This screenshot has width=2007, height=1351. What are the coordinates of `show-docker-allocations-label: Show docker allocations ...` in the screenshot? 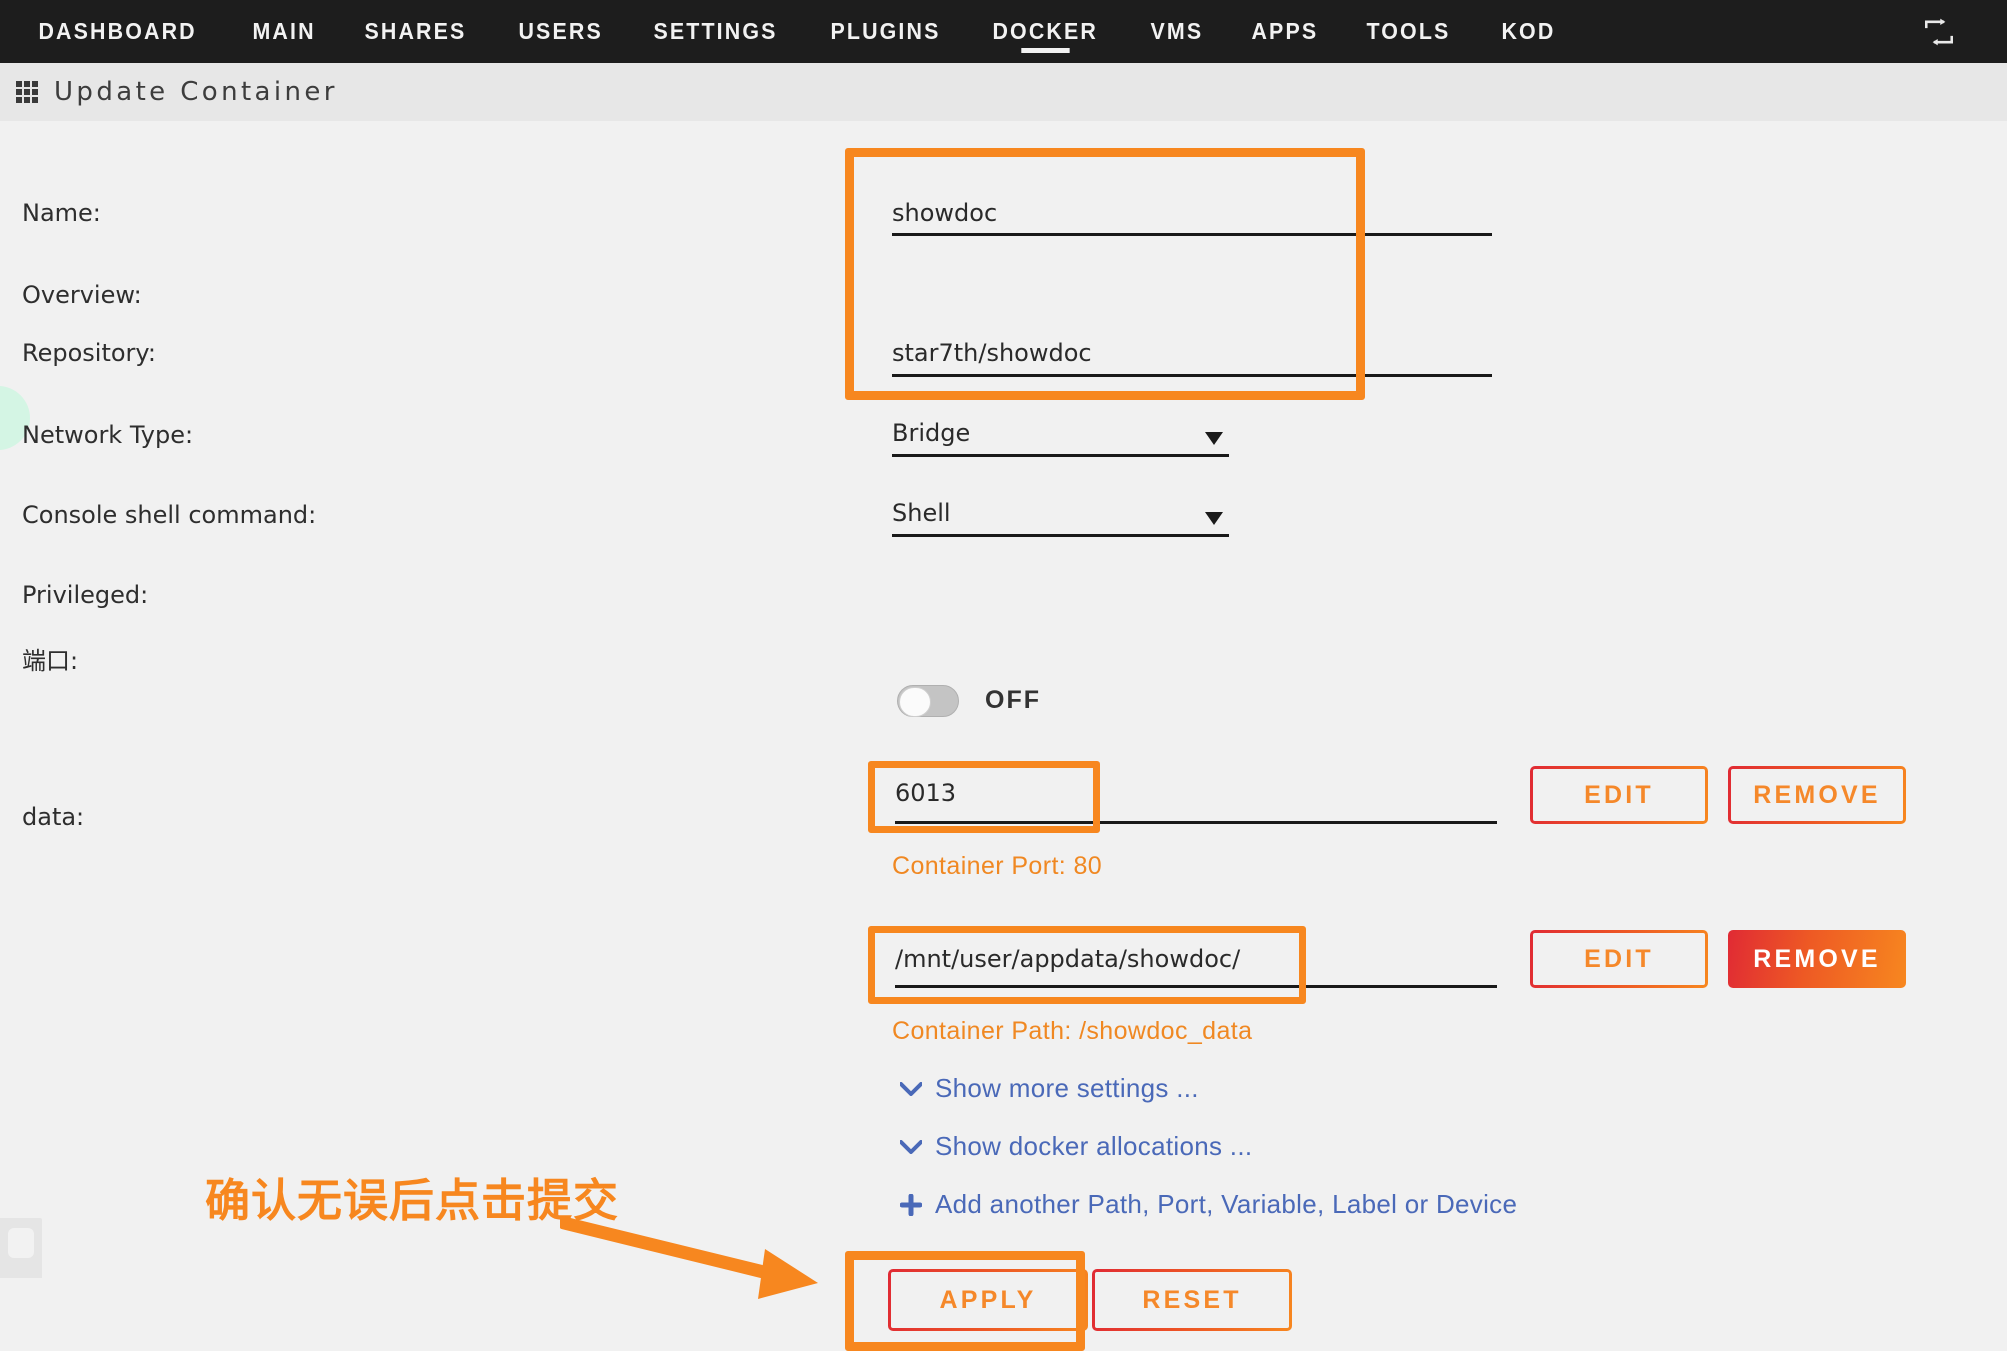 It's located at (1094, 1146).